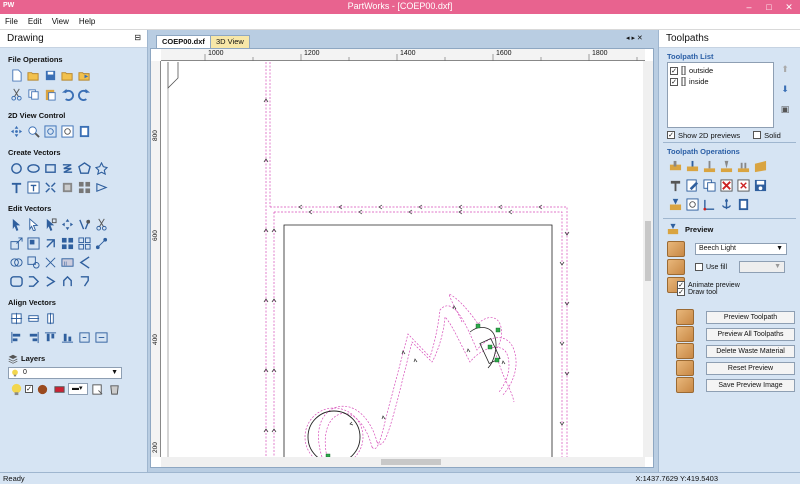  Describe the element at coordinates (33, 132) in the screenshot. I see `zoom-icon` at that location.